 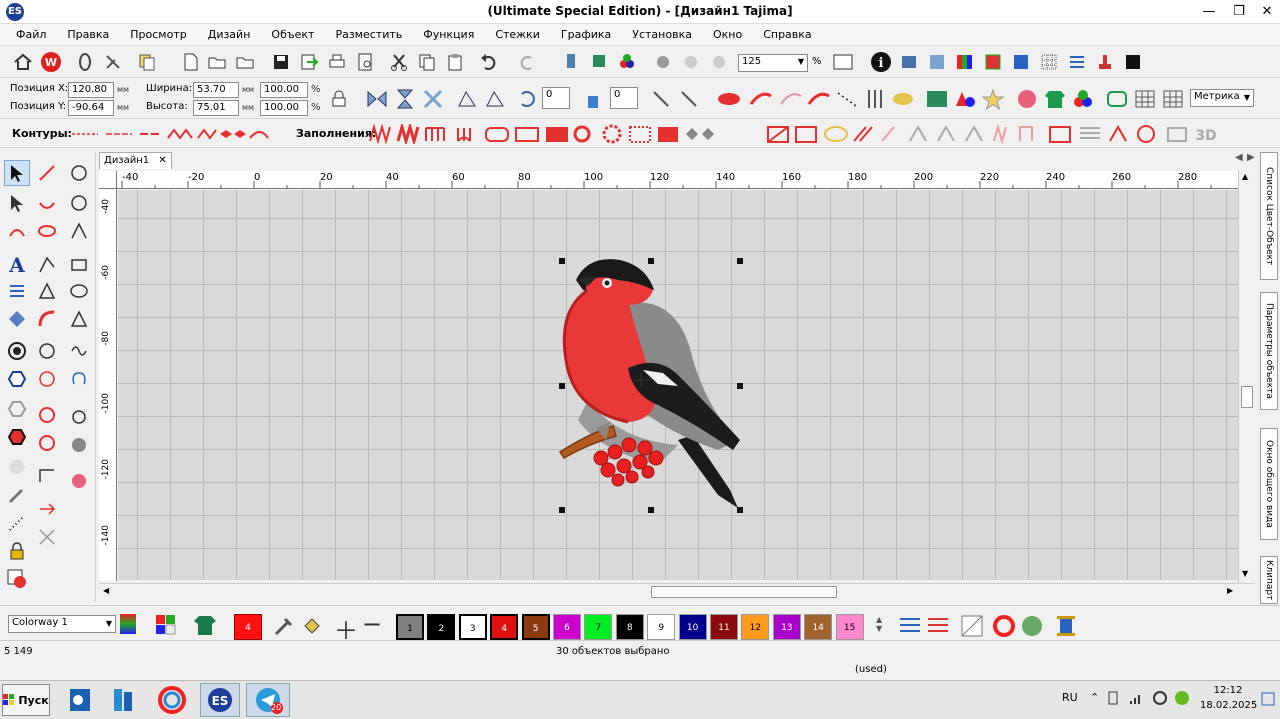 What do you see at coordinates (47, 203) in the screenshot?
I see `arc-tool-icon` at bounding box center [47, 203].